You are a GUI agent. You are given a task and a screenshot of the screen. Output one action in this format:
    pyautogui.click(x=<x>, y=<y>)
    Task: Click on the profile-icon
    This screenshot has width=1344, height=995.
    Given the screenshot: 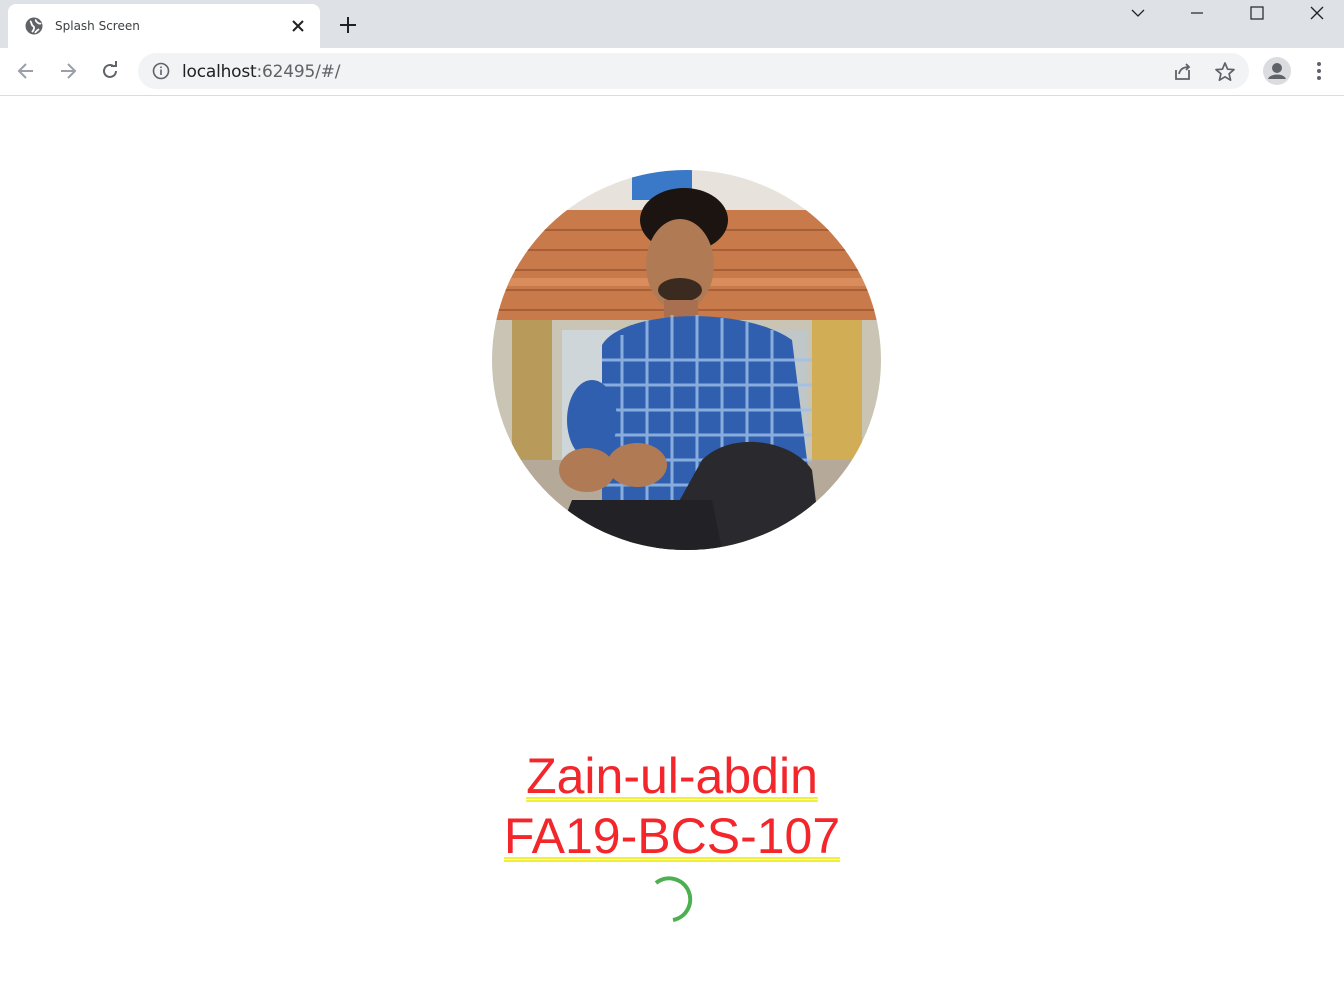 What is the action you would take?
    pyautogui.click(x=1277, y=71)
    